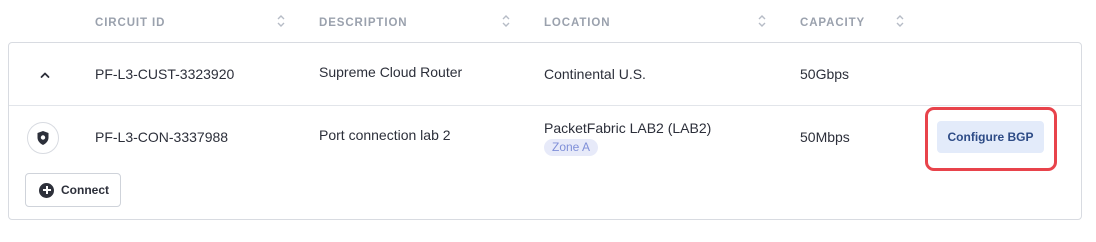 The image size is (1096, 242). Describe the element at coordinates (385, 135) in the screenshot. I see `description: Port connection lab 2` at that location.